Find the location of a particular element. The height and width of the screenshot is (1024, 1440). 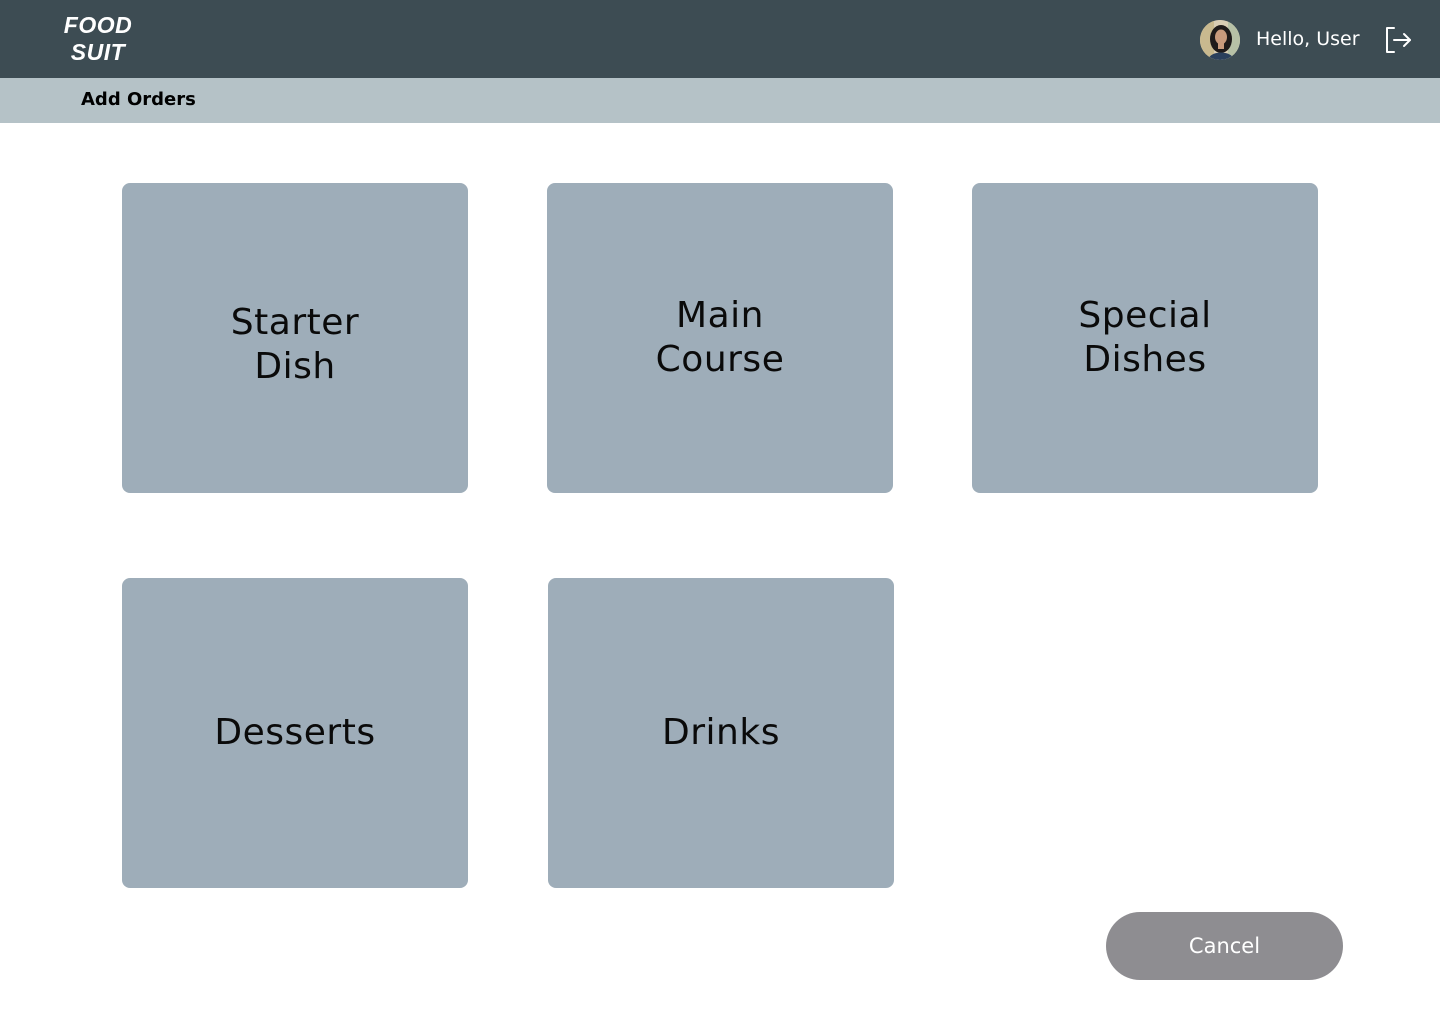

avatar-icon is located at coordinates (1220, 40).